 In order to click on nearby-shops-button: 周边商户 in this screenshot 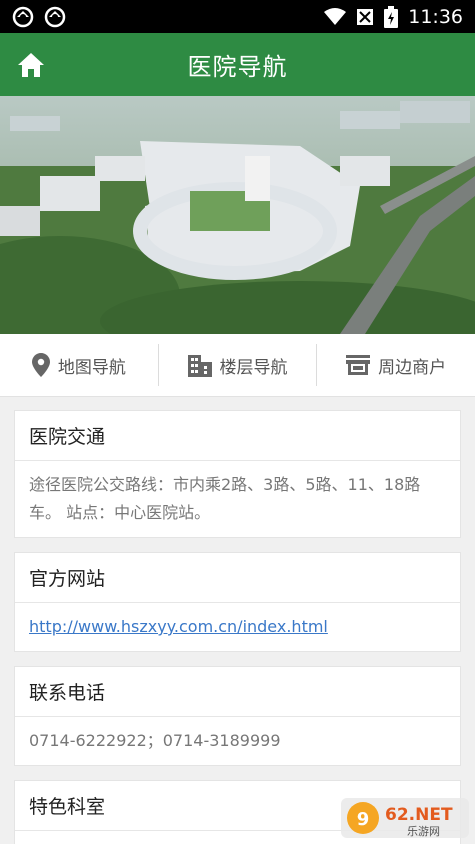, I will do `click(396, 365)`.